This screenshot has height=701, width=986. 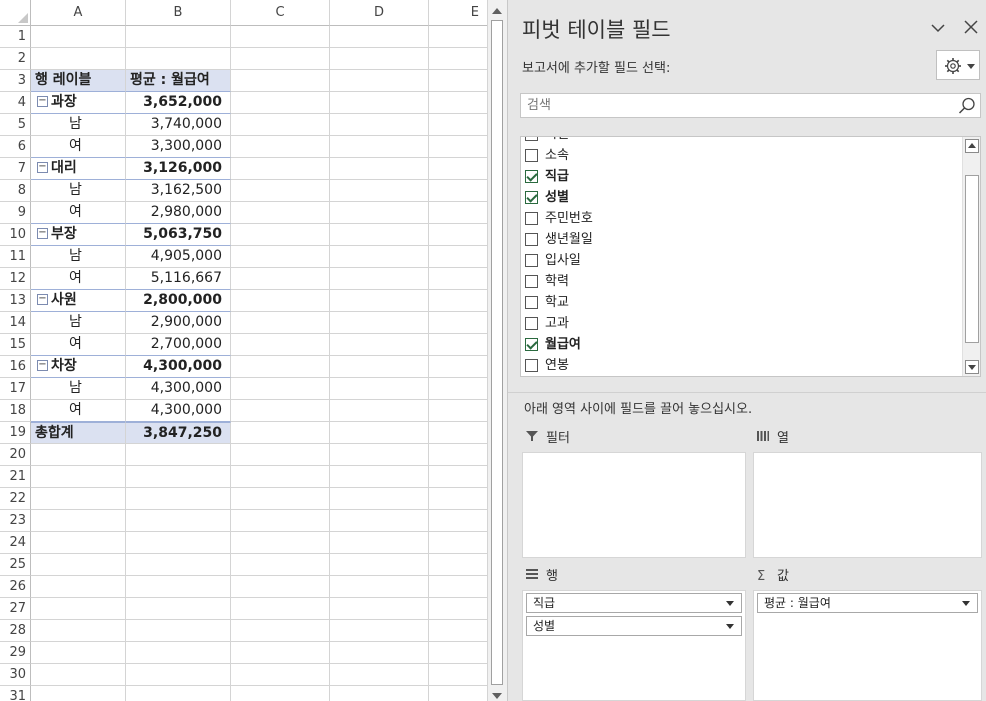 What do you see at coordinates (78, 301) in the screenshot?
I see `cell-a: − 사원` at bounding box center [78, 301].